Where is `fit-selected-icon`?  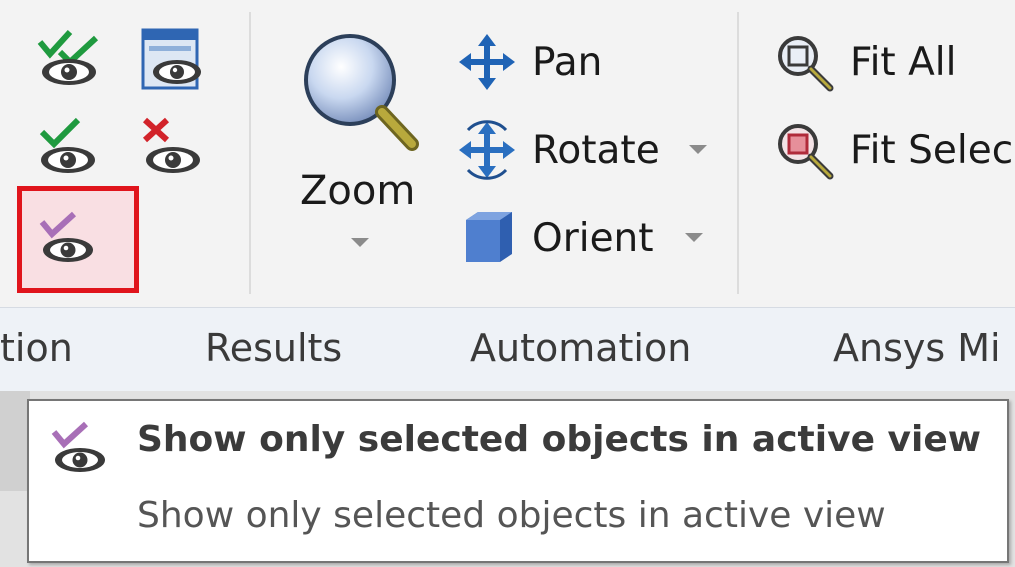 fit-selected-icon is located at coordinates (806, 152).